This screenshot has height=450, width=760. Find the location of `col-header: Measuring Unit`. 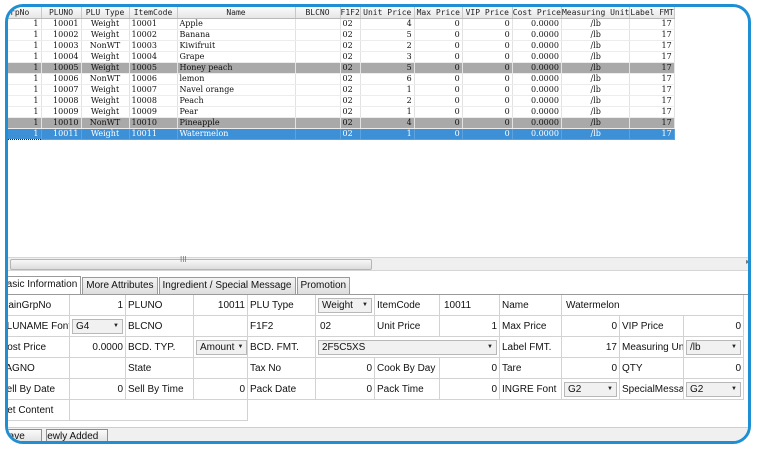

col-header: Measuring Unit is located at coordinates (596, 13).